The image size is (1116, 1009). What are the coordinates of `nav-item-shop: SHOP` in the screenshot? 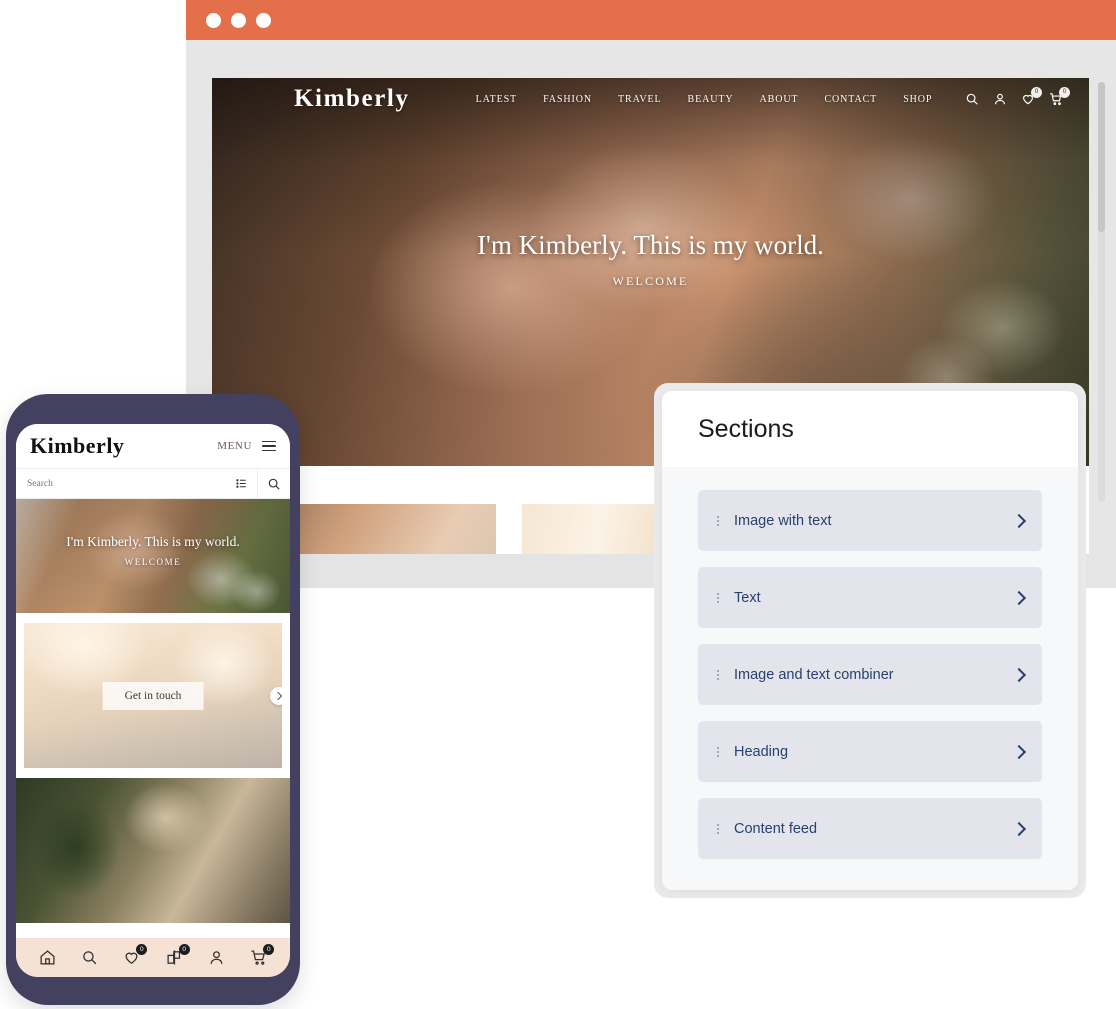 It's located at (917, 99).